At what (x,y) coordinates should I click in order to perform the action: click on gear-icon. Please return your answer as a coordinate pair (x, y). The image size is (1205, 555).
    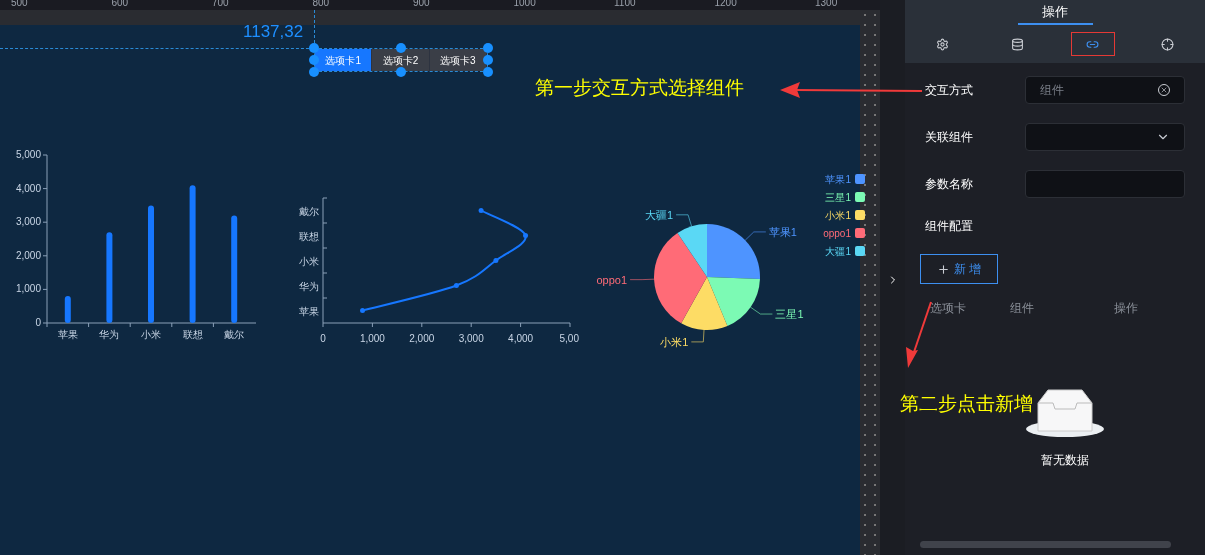
    Looking at the image, I should click on (942, 44).